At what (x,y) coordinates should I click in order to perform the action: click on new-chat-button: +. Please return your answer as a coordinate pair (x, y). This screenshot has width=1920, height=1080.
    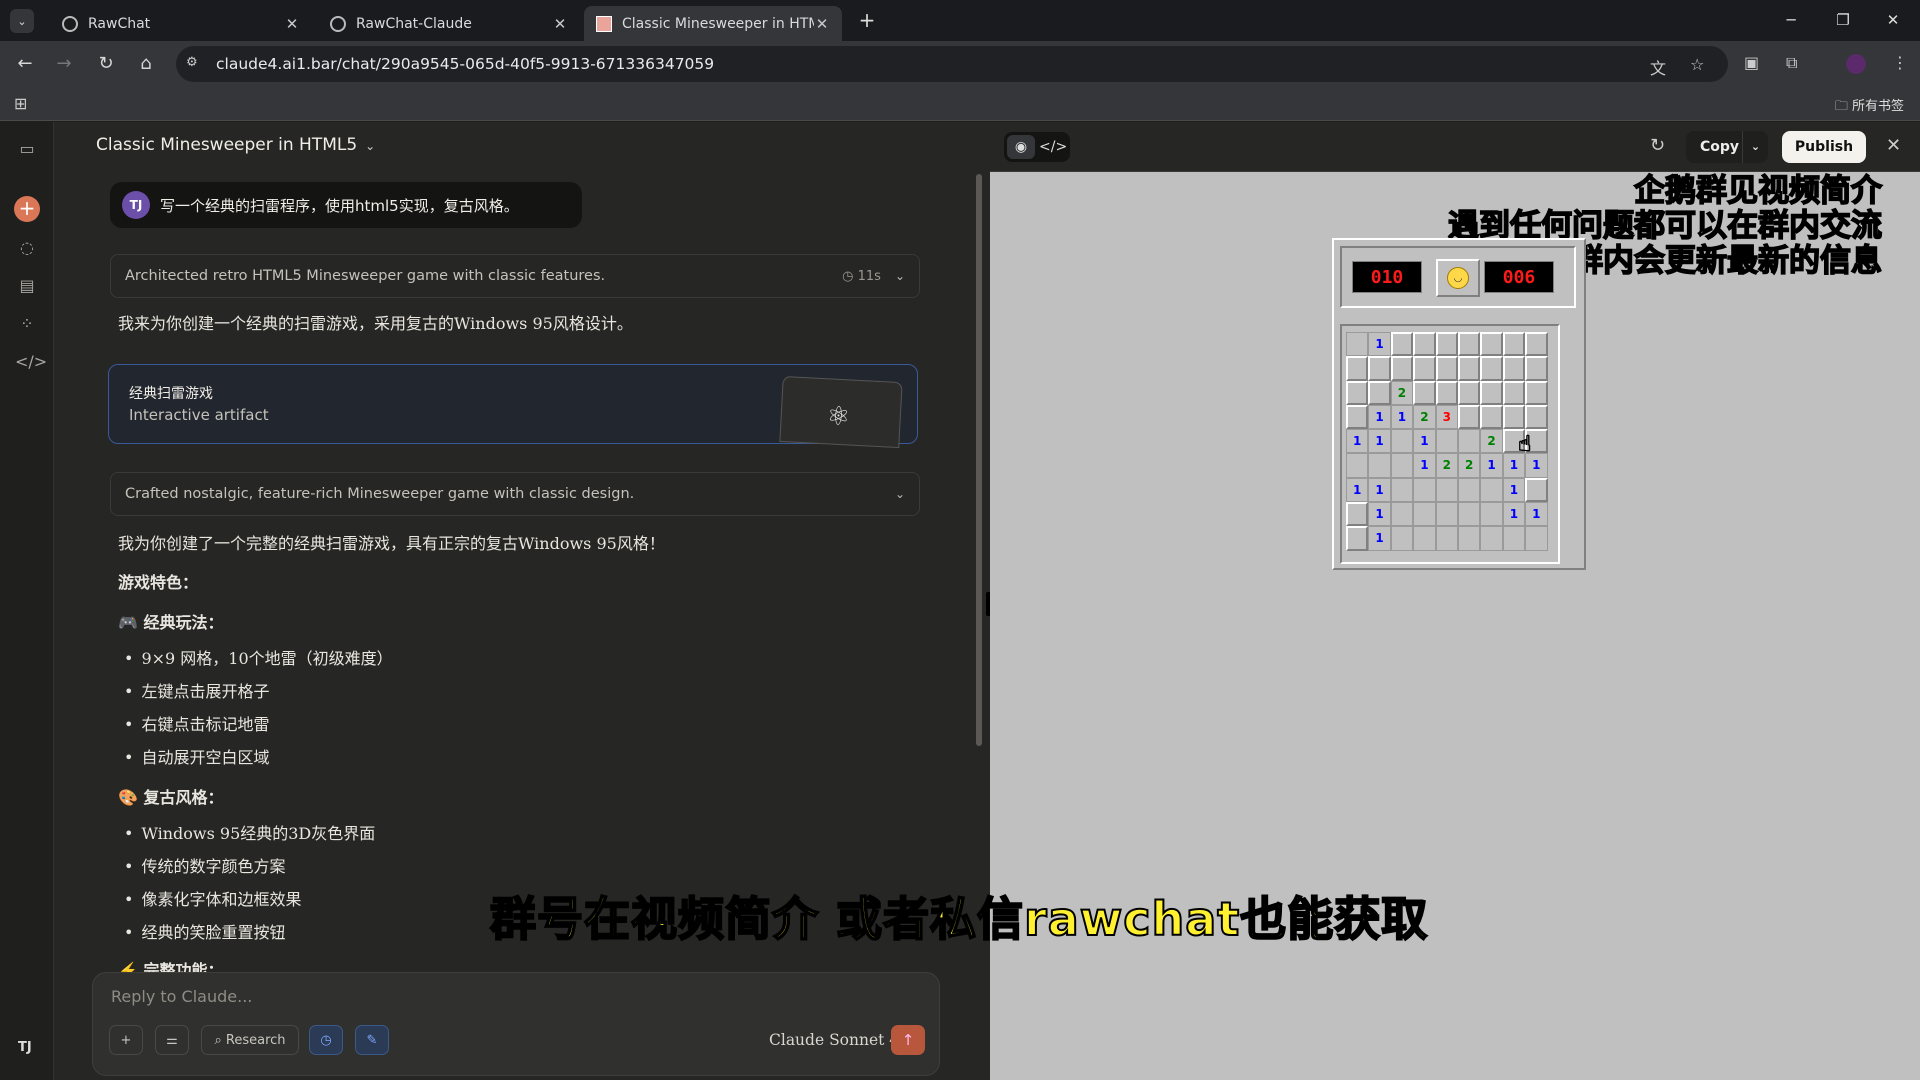
    Looking at the image, I should click on (27, 209).